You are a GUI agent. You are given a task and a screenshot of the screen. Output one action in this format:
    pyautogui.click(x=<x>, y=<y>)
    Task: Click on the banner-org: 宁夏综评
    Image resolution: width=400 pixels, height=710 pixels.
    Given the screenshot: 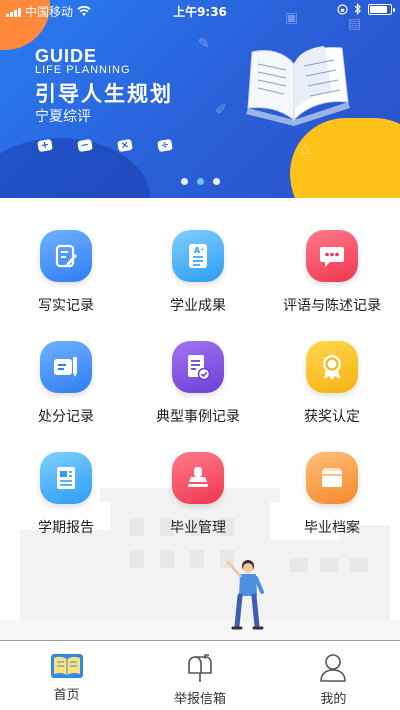 What is the action you would take?
    pyautogui.click(x=63, y=117)
    